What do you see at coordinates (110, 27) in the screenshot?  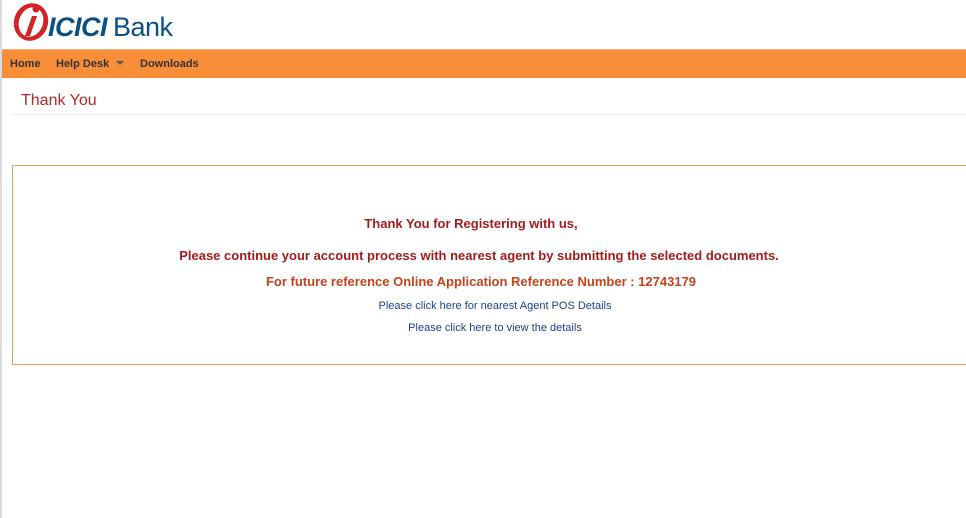 I see `logo-wordmark: ICICI Bank` at bounding box center [110, 27].